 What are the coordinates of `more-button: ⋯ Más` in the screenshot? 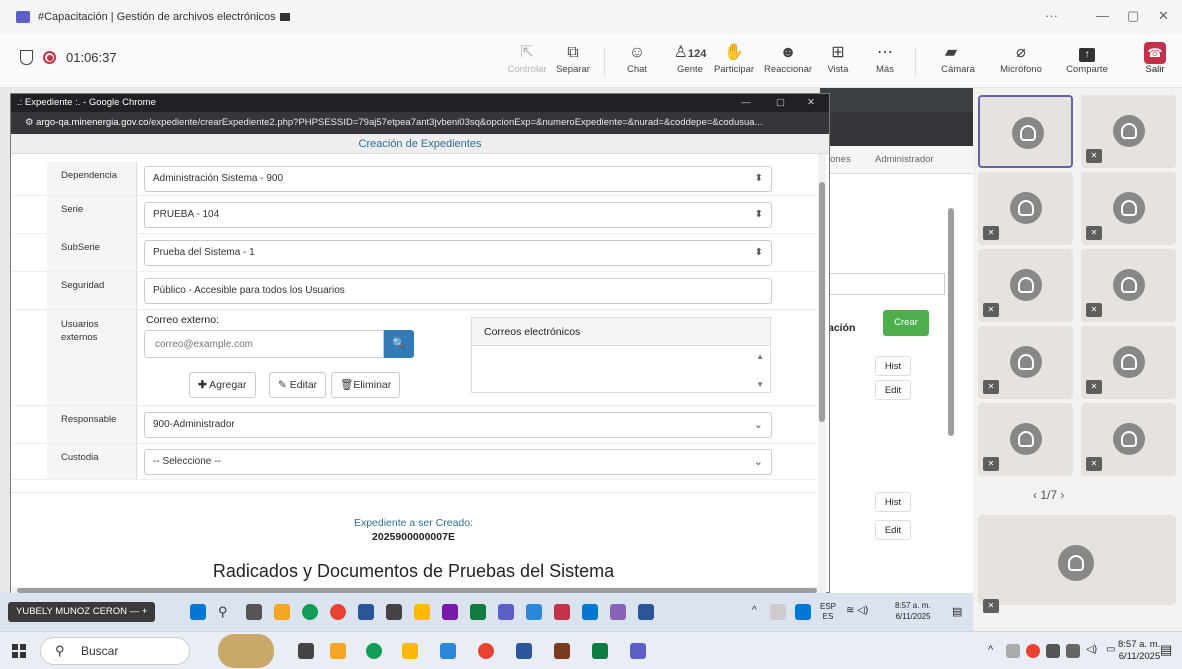 It's located at (885, 58).